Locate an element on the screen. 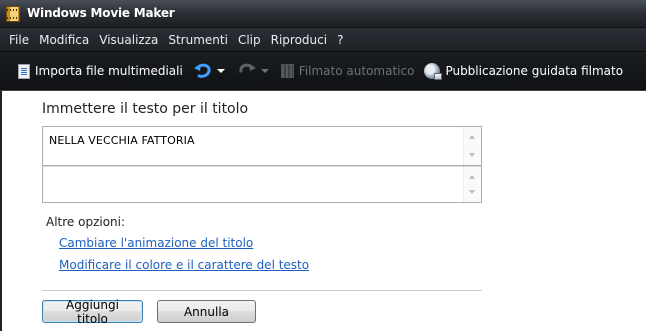 The image size is (646, 331). movie-maker-film-icon is located at coordinates (13, 14).